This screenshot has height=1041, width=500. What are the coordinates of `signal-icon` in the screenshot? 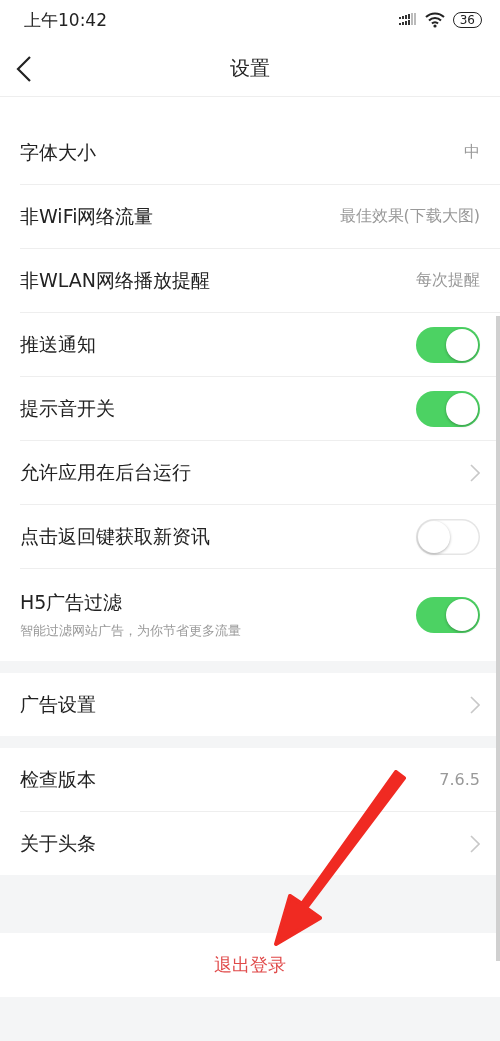 It's located at (407, 20).